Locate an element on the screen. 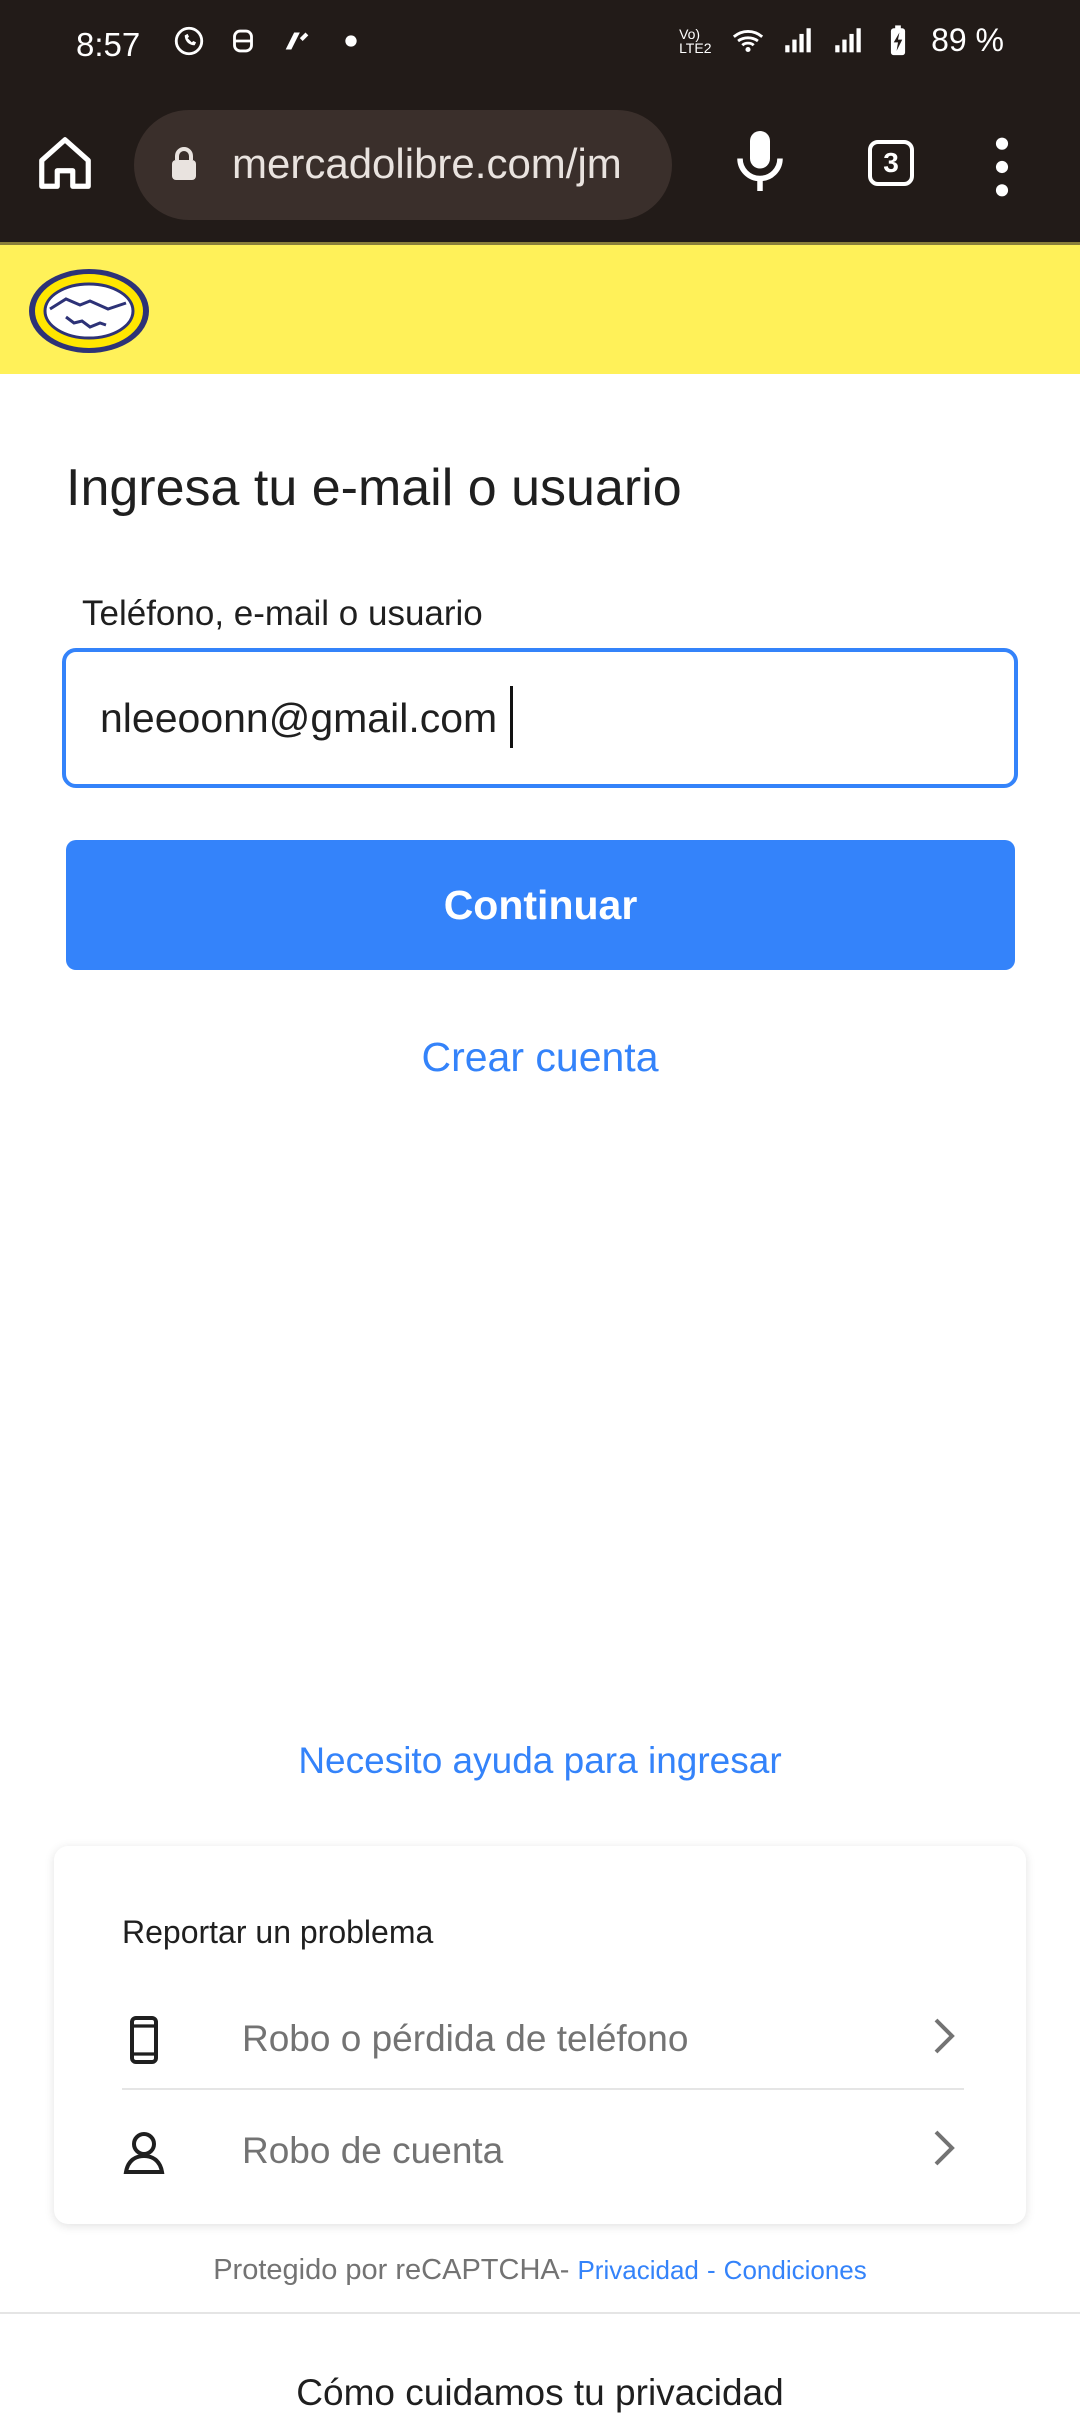 This screenshot has width=1080, height=2414. wifi-icon is located at coordinates (748, 41).